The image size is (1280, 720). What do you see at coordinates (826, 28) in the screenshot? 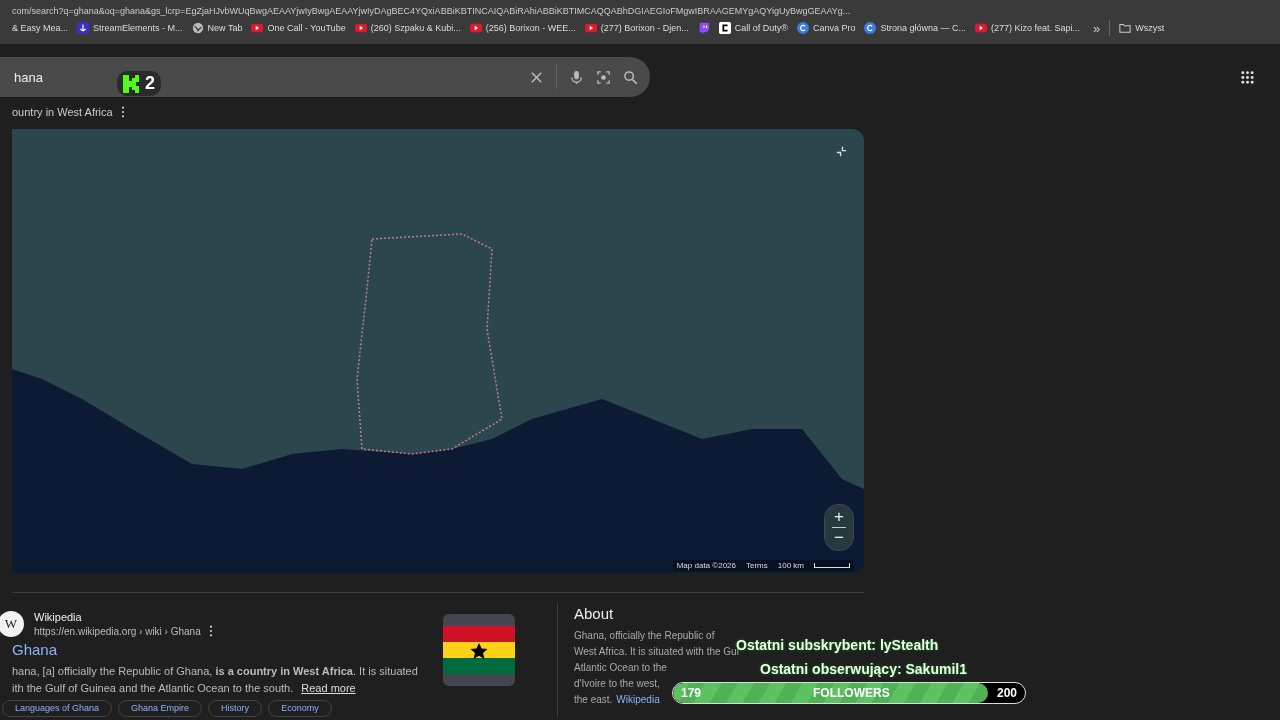
I see `bookmark: Canva Pro` at bounding box center [826, 28].